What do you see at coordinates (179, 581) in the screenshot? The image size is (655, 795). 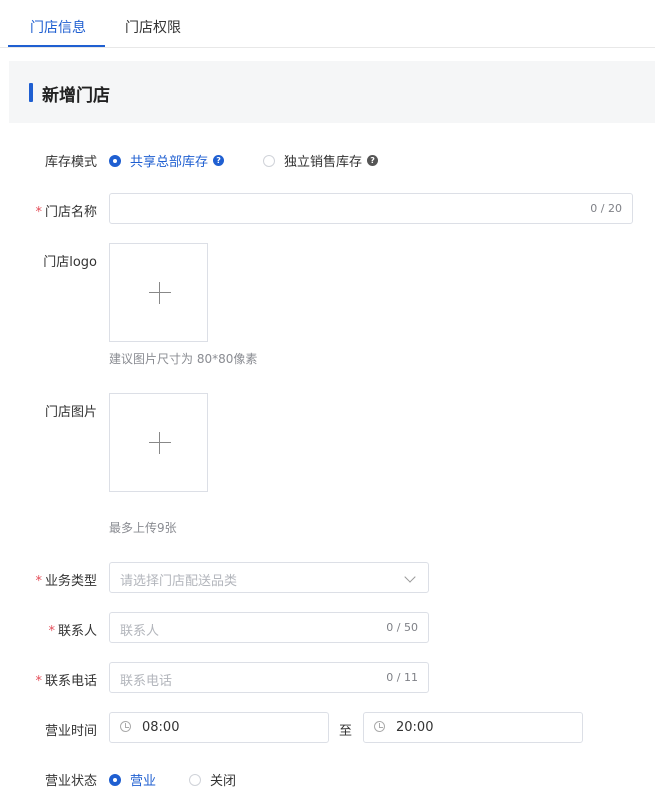 I see `select-placeholder: 请选择门店配送品类` at bounding box center [179, 581].